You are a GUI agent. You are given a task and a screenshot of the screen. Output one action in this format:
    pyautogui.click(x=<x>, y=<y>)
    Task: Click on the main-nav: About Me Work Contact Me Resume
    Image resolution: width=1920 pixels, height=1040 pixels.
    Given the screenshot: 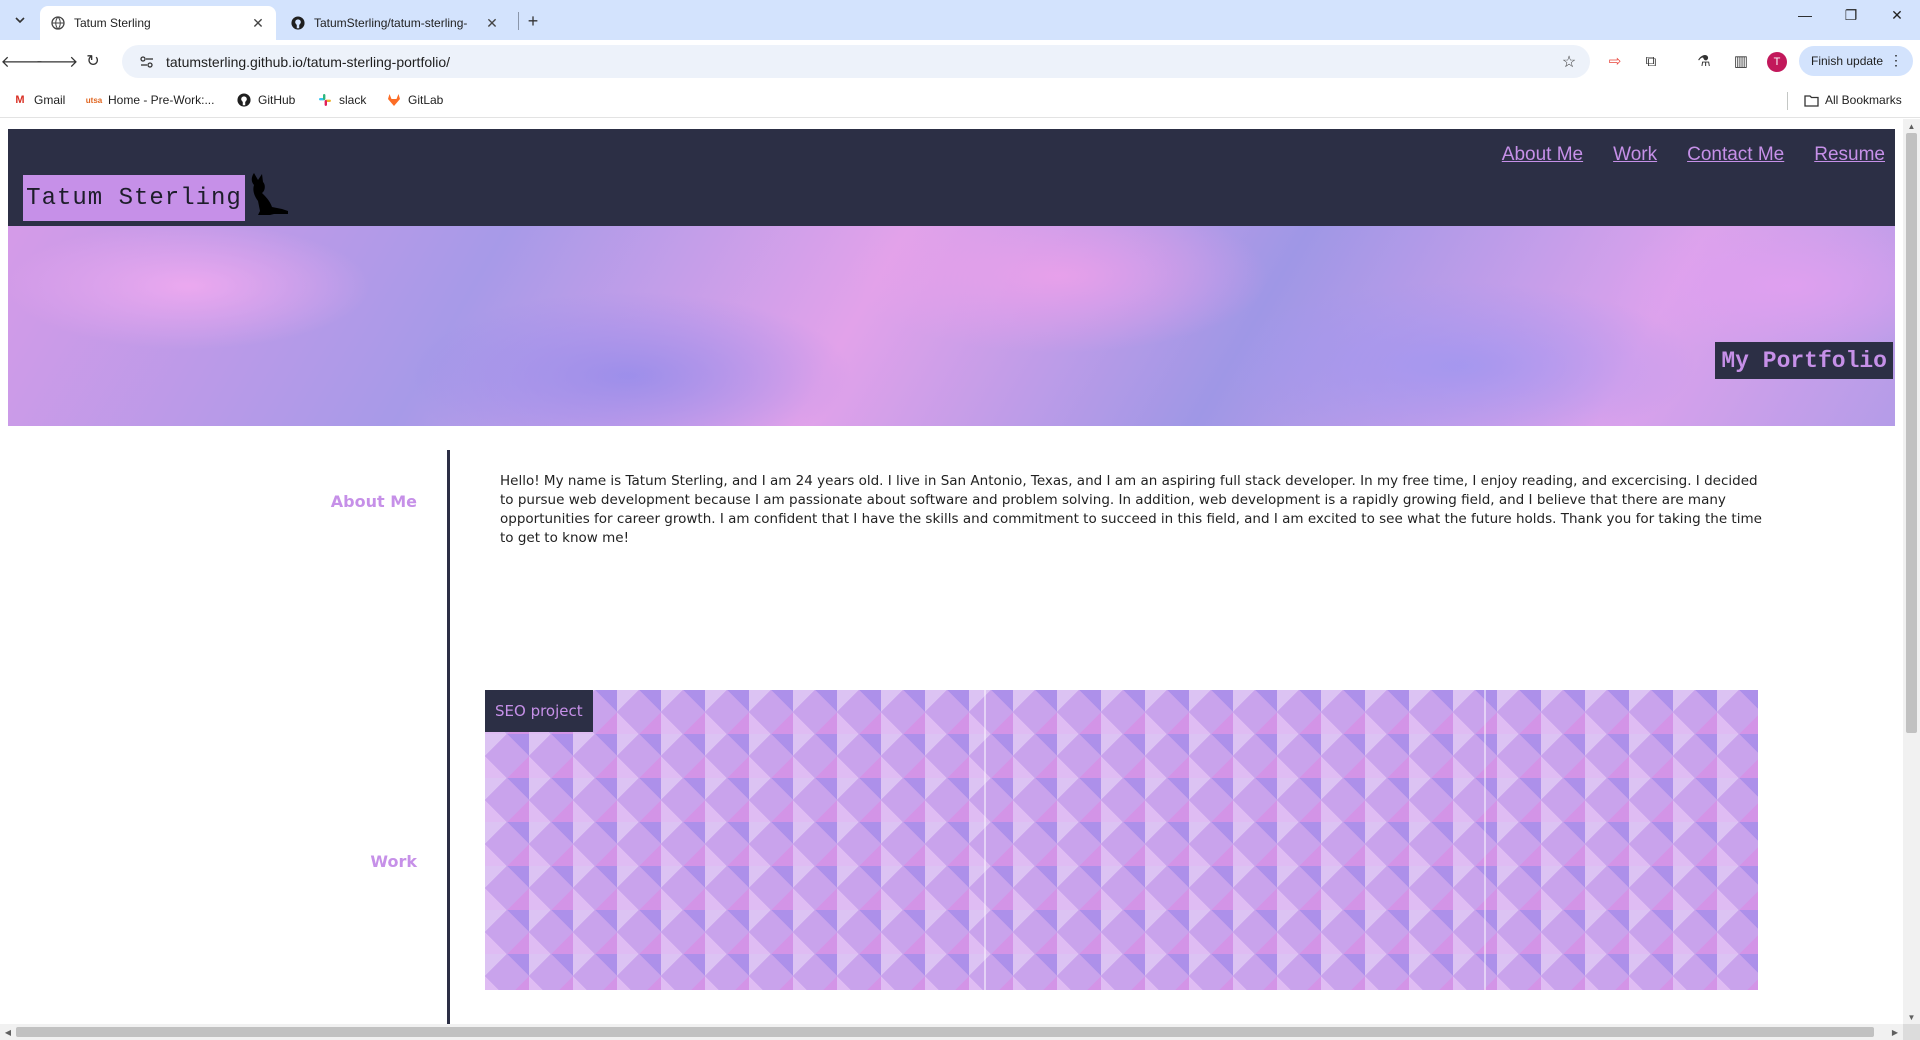 What is the action you would take?
    pyautogui.click(x=1693, y=155)
    